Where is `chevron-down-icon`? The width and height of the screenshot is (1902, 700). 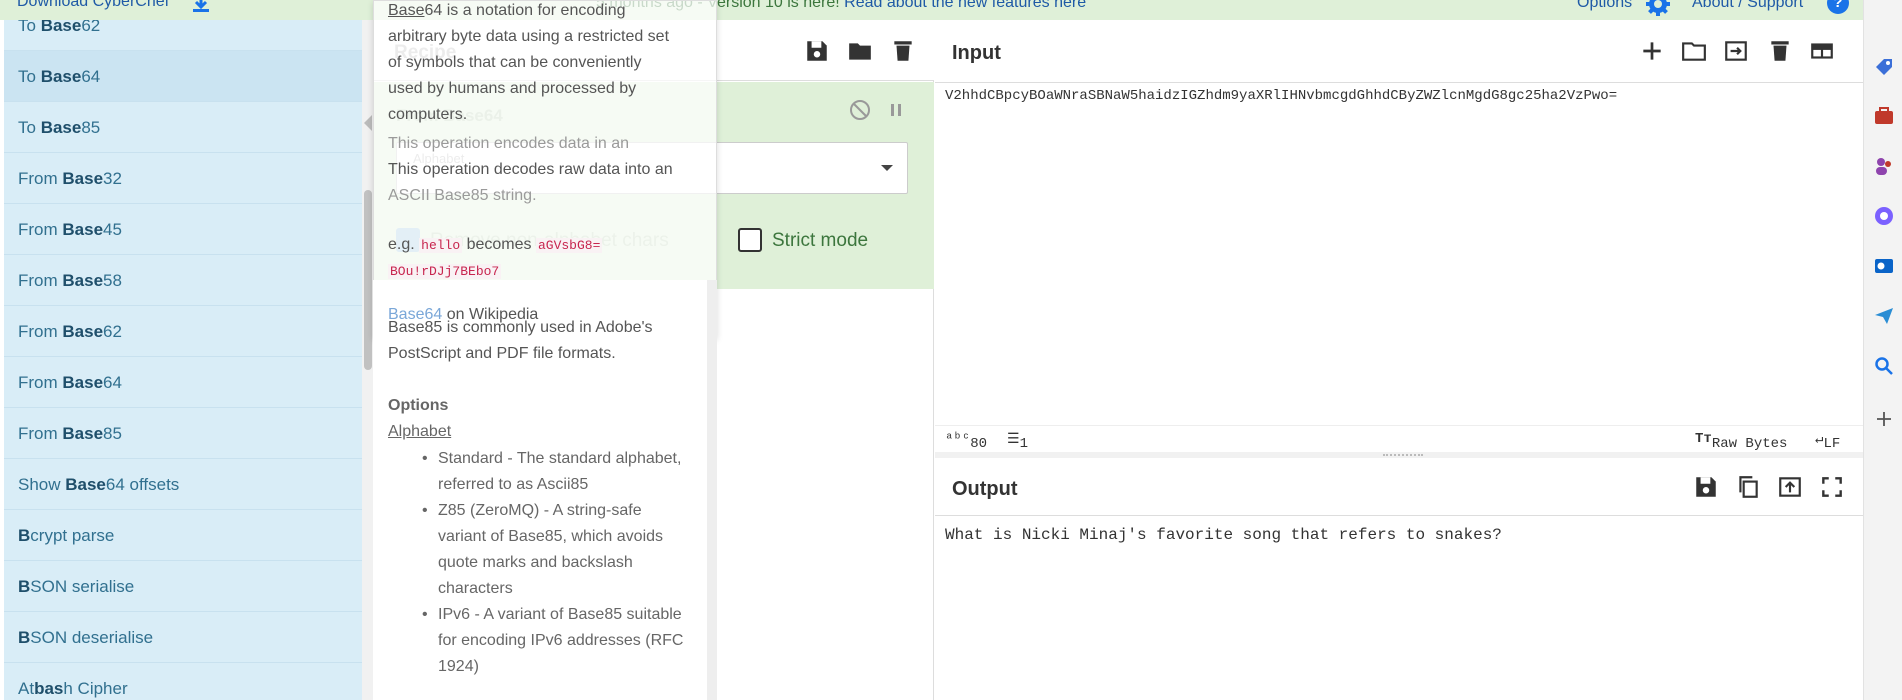 chevron-down-icon is located at coordinates (887, 168).